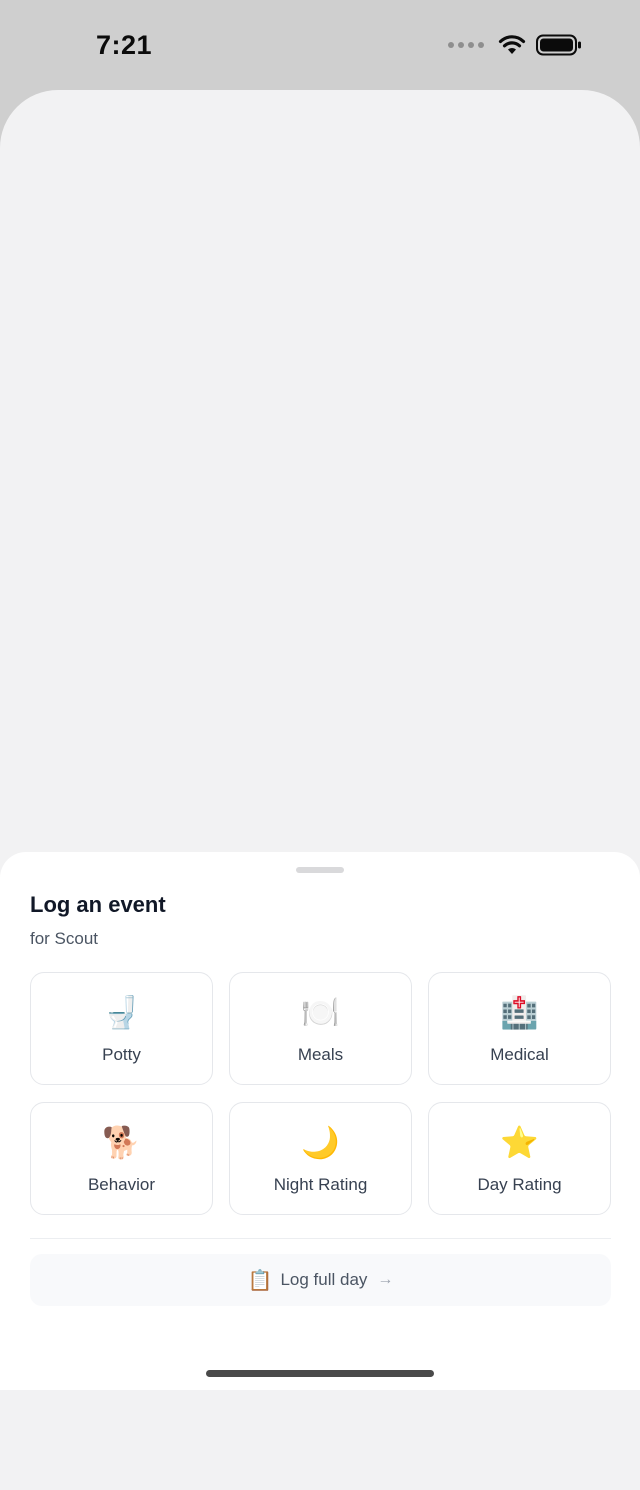 This screenshot has height=1490, width=640. I want to click on sheet-grabber, so click(320, 870).